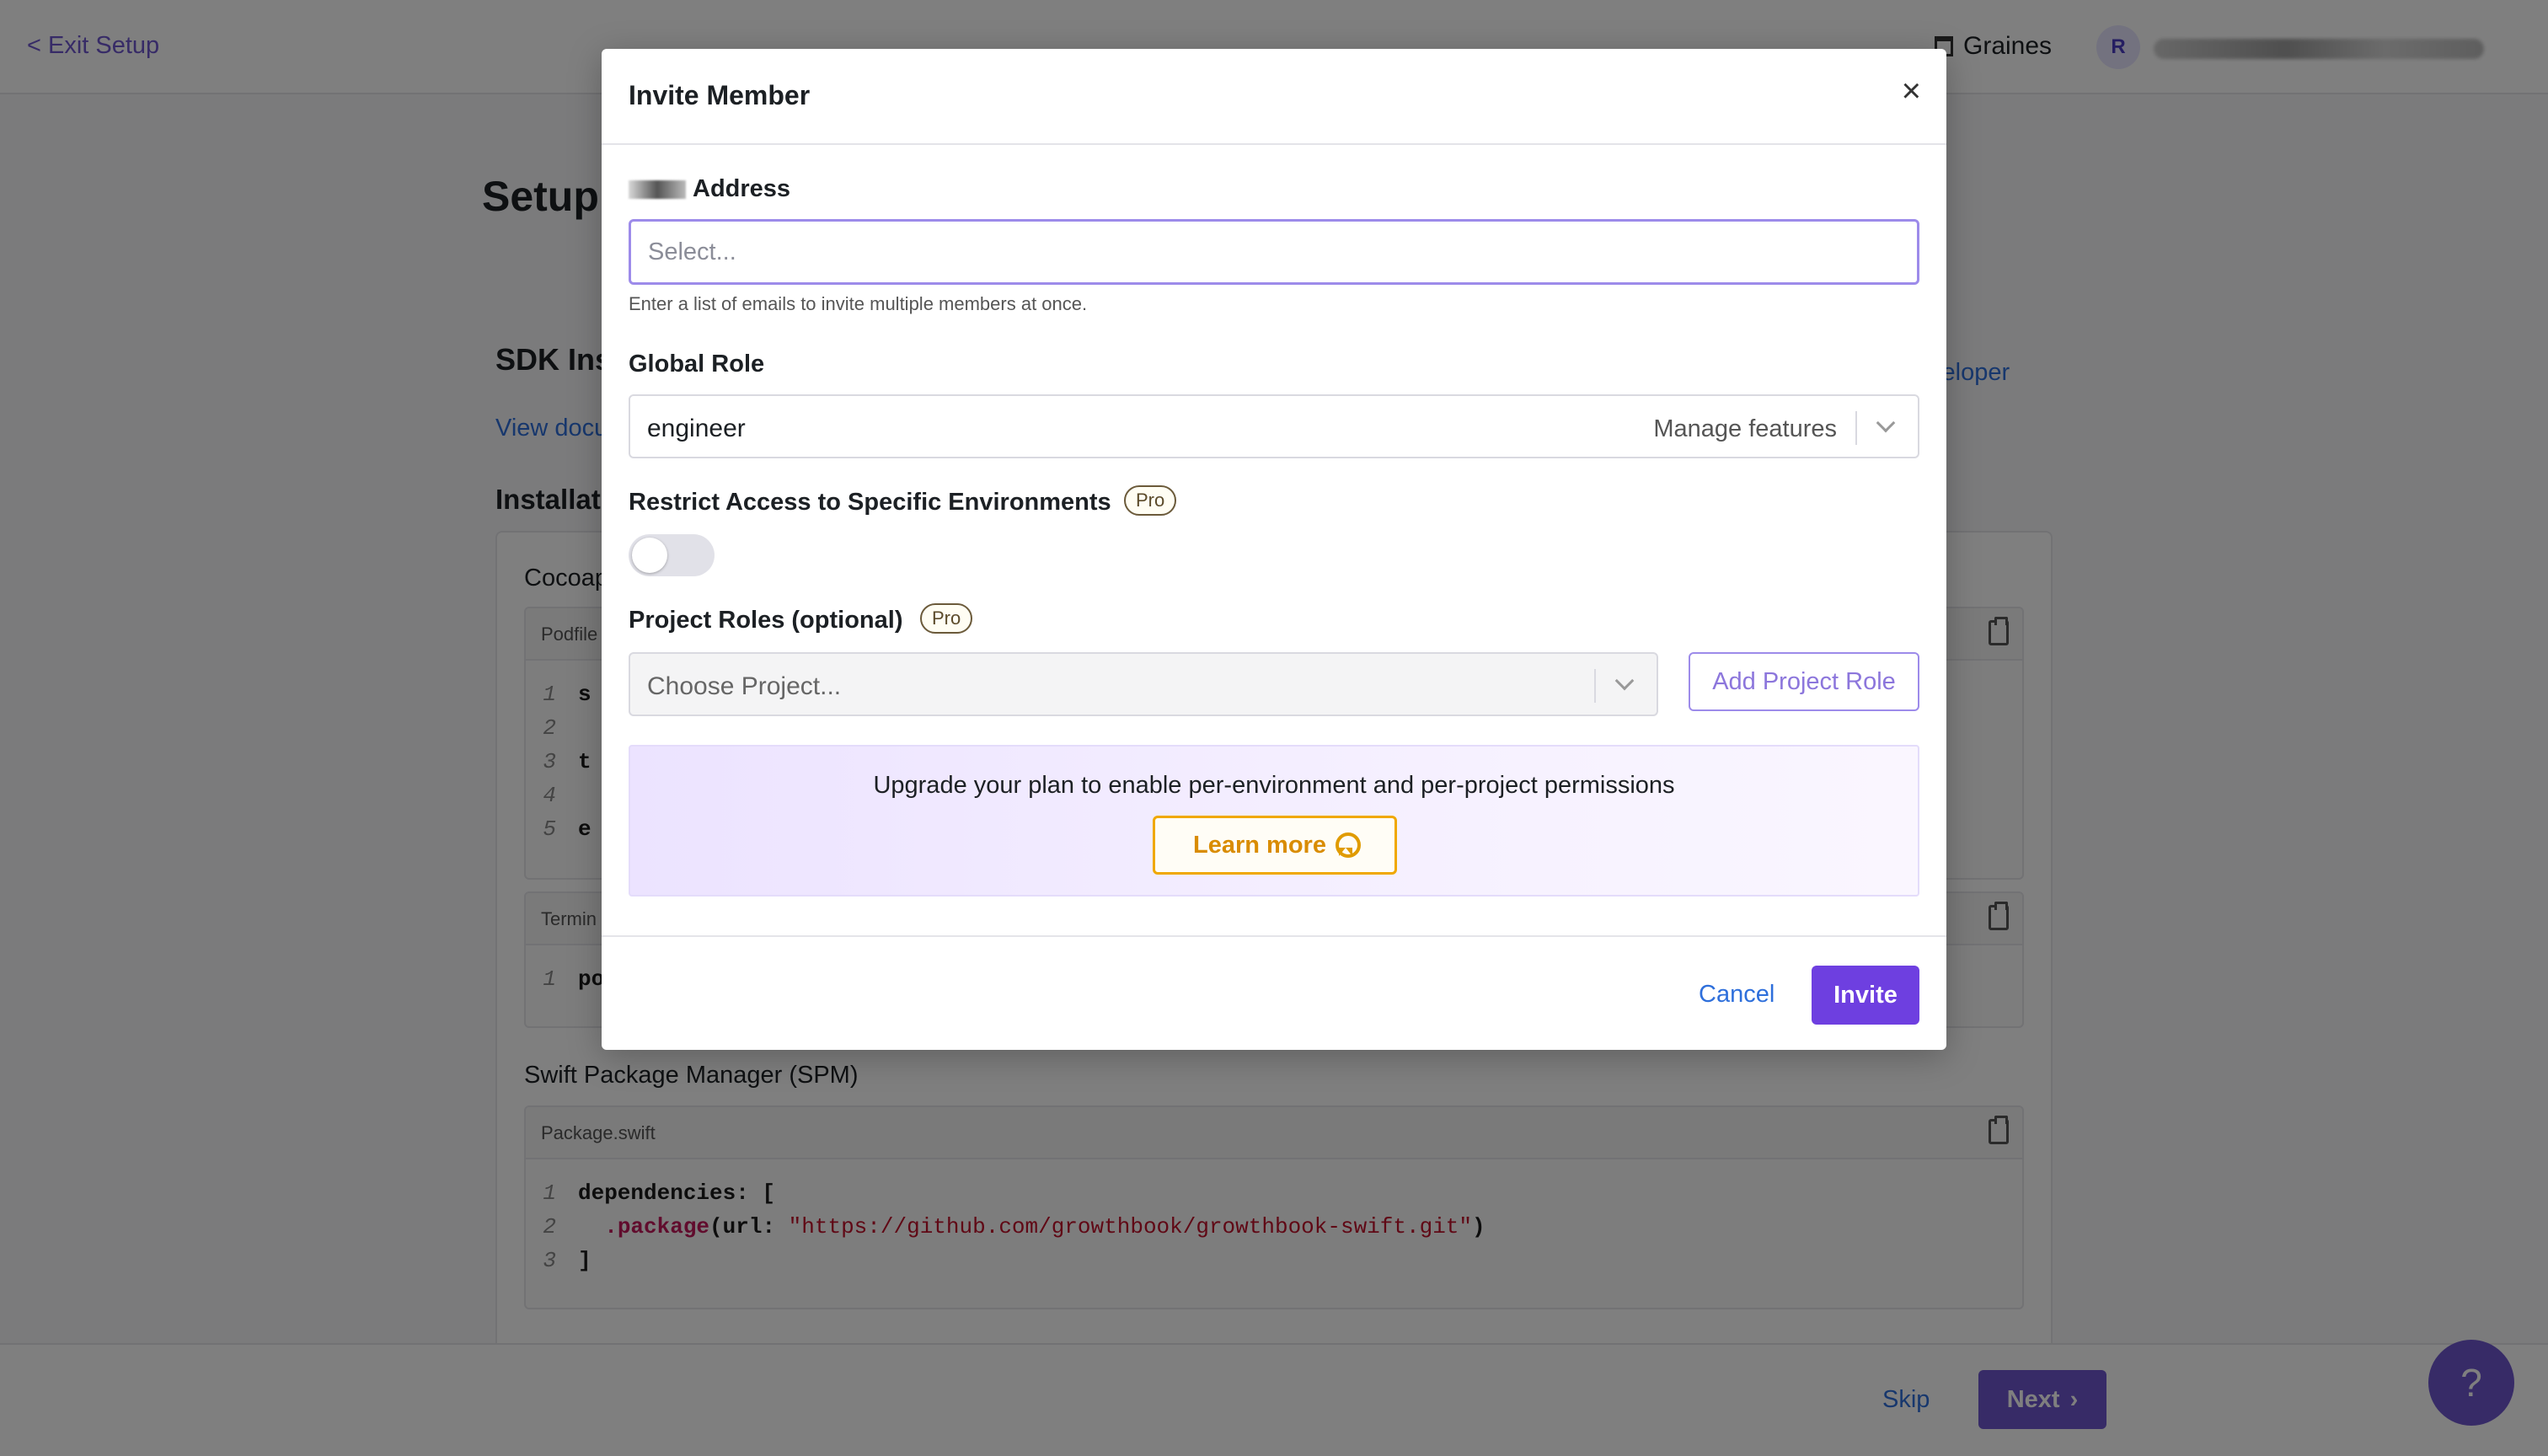  Describe the element at coordinates (1865, 995) in the screenshot. I see `invite-button: Invite` at that location.